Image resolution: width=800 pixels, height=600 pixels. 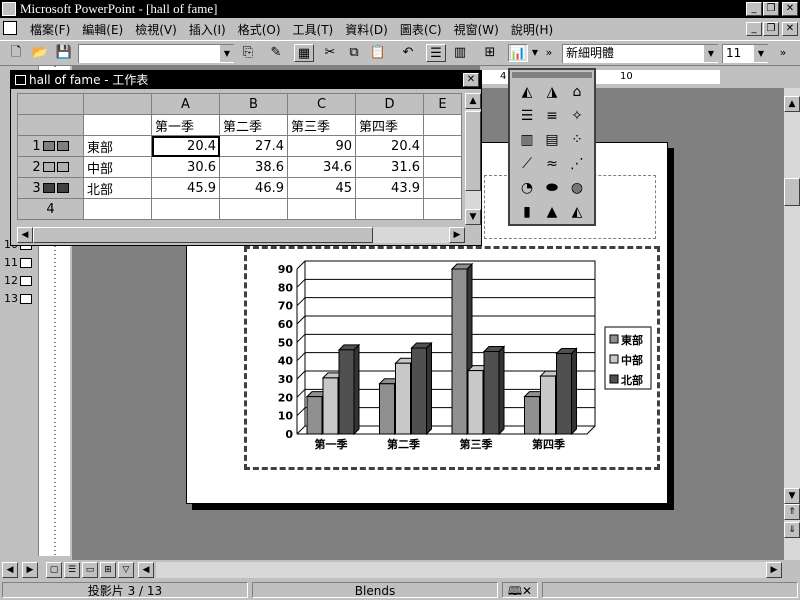 What do you see at coordinates (640, 53) in the screenshot?
I see `font-name-combo: 新細明體 ▼` at bounding box center [640, 53].